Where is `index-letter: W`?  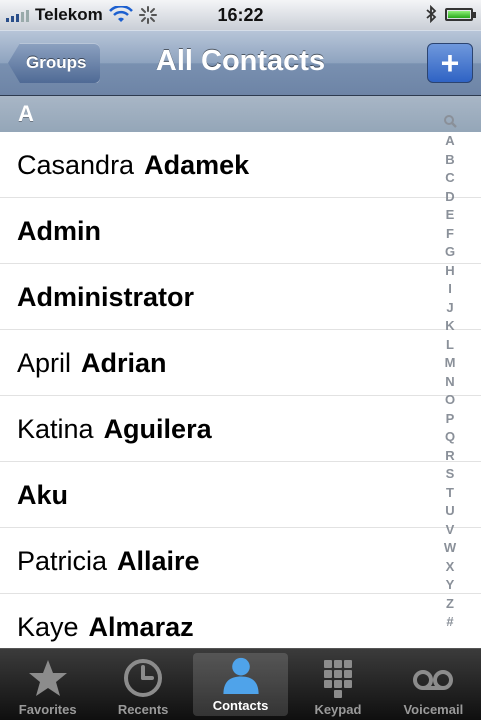 index-letter: W is located at coordinates (450, 548).